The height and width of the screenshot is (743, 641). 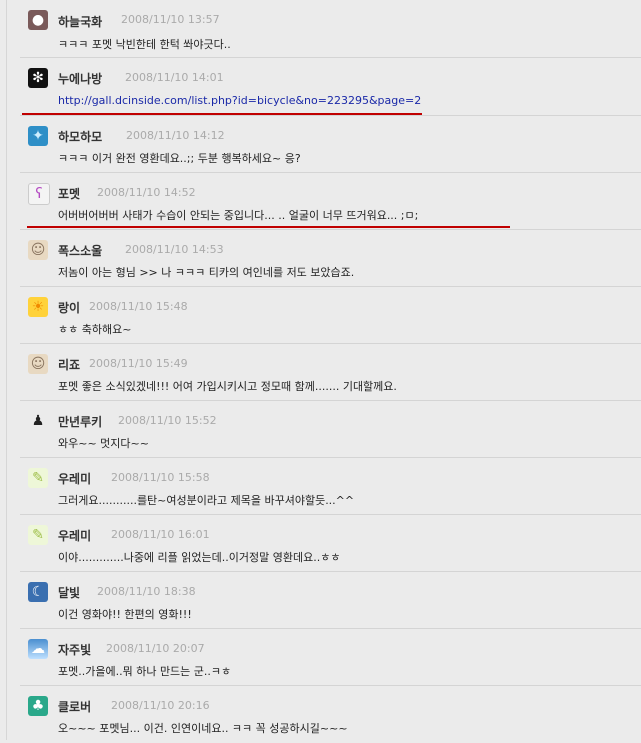 What do you see at coordinates (145, 671) in the screenshot?
I see `comment-text: 포멧..가을에..뭐 하나 만드는 군..ㅋㅎ` at bounding box center [145, 671].